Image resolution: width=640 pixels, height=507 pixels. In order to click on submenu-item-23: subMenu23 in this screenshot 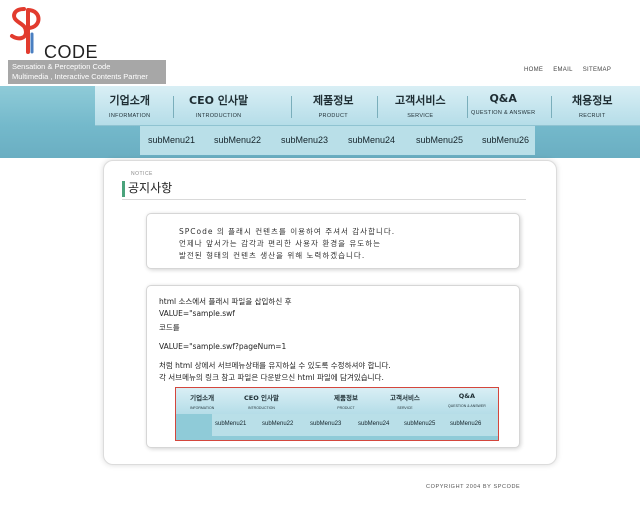, I will do `click(304, 140)`.